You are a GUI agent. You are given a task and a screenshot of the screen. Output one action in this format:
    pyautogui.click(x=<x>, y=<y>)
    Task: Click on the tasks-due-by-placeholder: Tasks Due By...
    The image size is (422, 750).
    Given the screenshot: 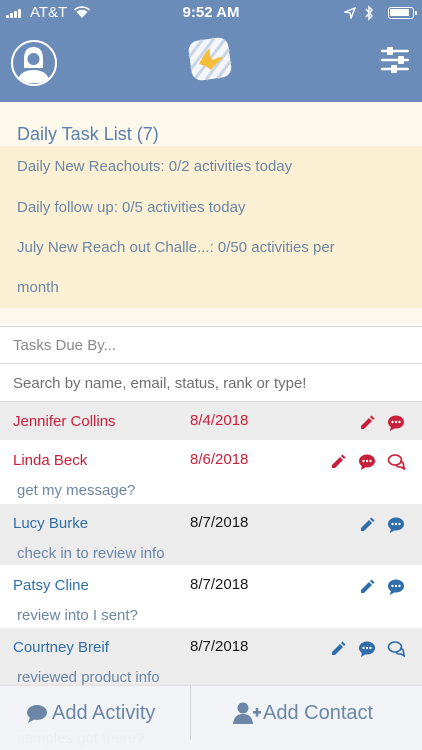 What is the action you would take?
    pyautogui.click(x=65, y=345)
    